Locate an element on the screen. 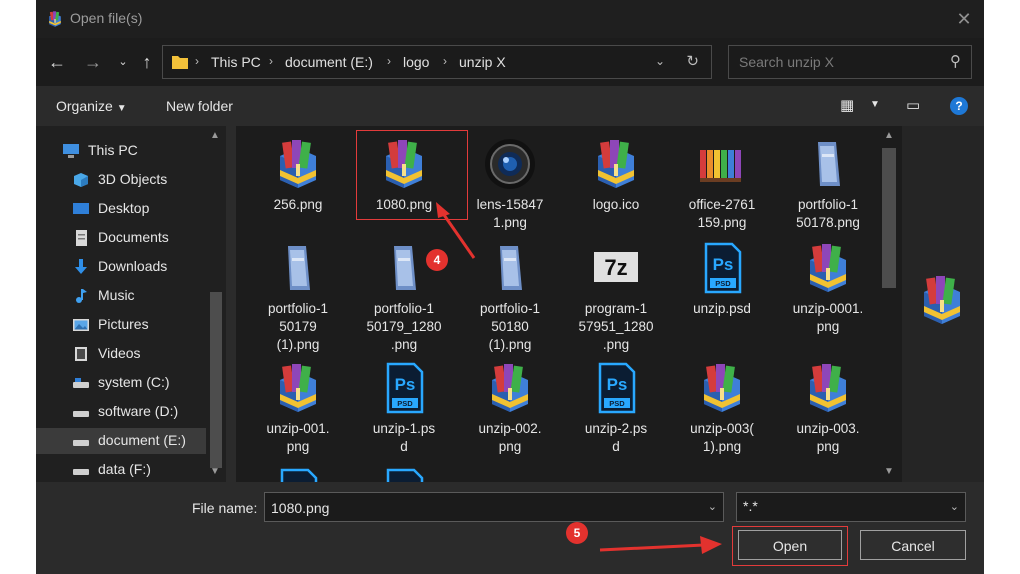 The width and height of the screenshot is (1020, 574). sidebar-item-label: document (E:) is located at coordinates (142, 440).